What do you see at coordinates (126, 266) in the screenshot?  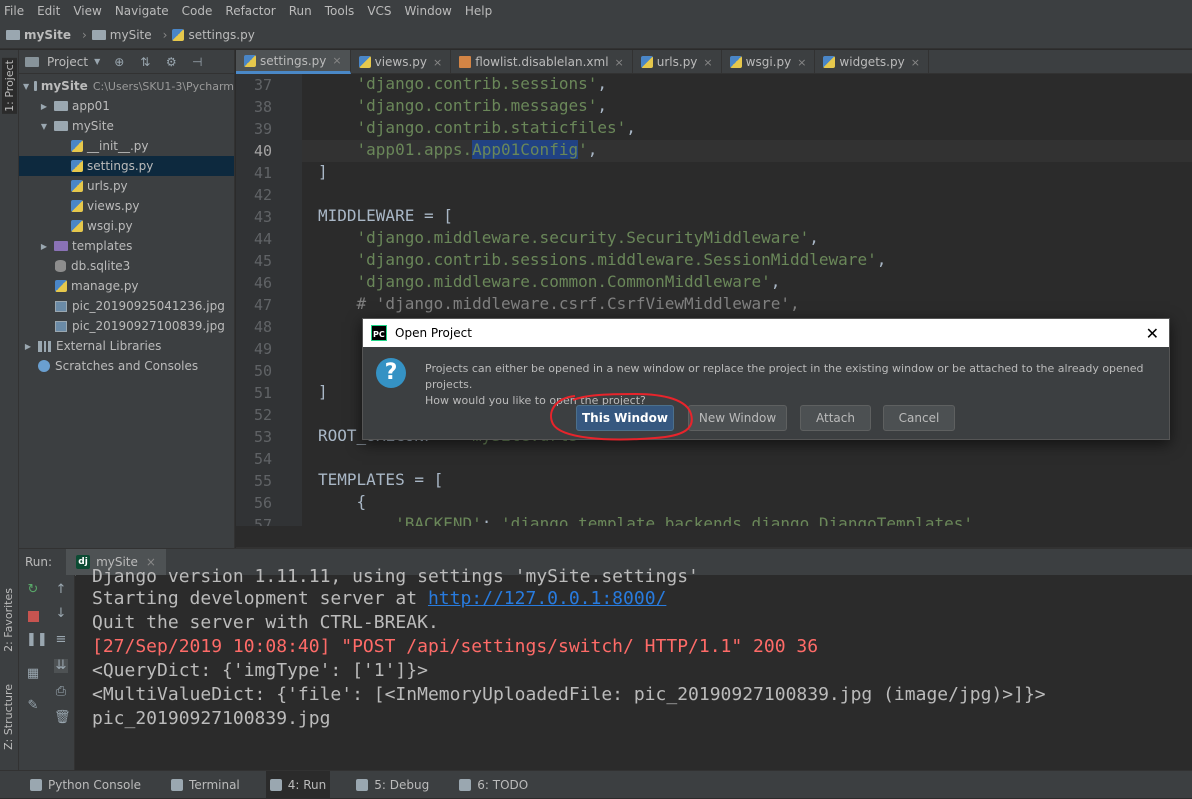 I see `tree-item-db: db.sqlite3` at bounding box center [126, 266].